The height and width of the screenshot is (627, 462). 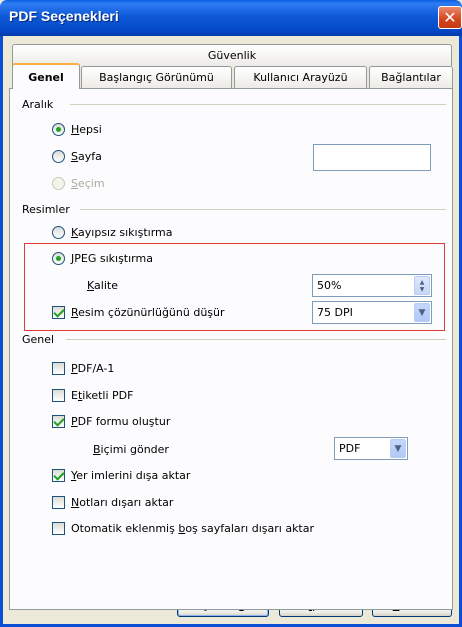 What do you see at coordinates (372, 157) in the screenshot?
I see `pages-input` at bounding box center [372, 157].